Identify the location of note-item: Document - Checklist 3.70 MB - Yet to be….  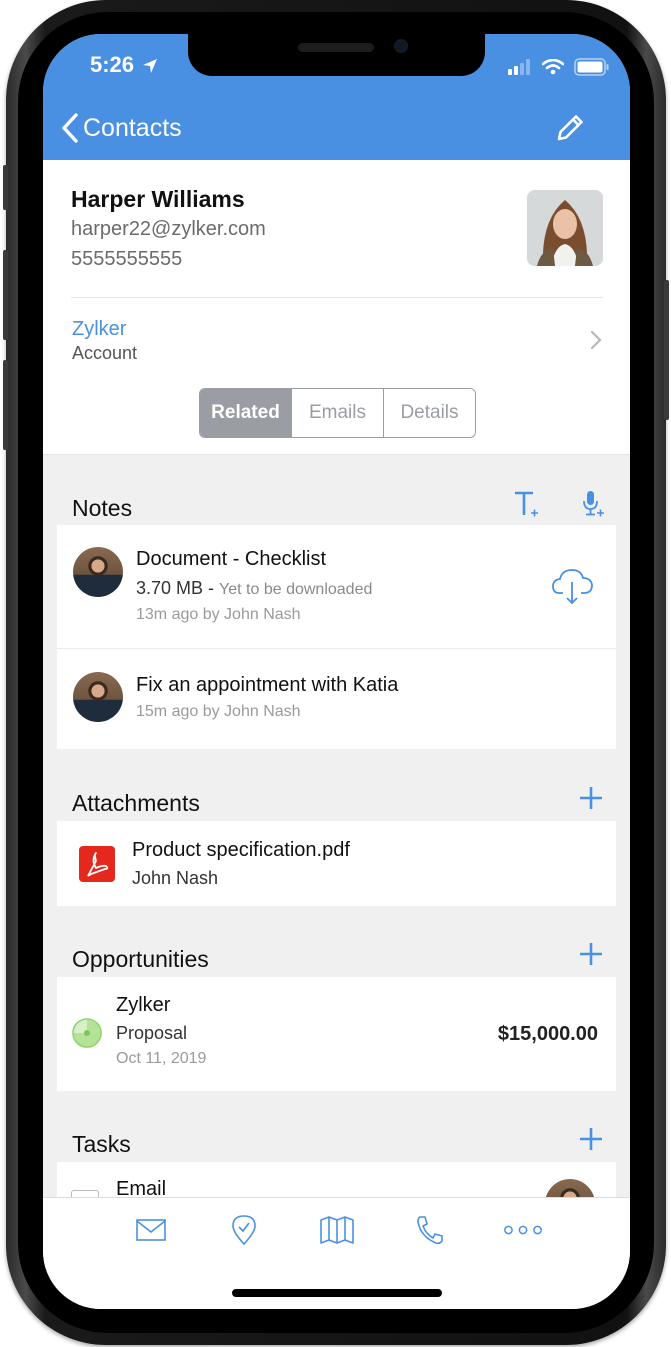
(336, 587).